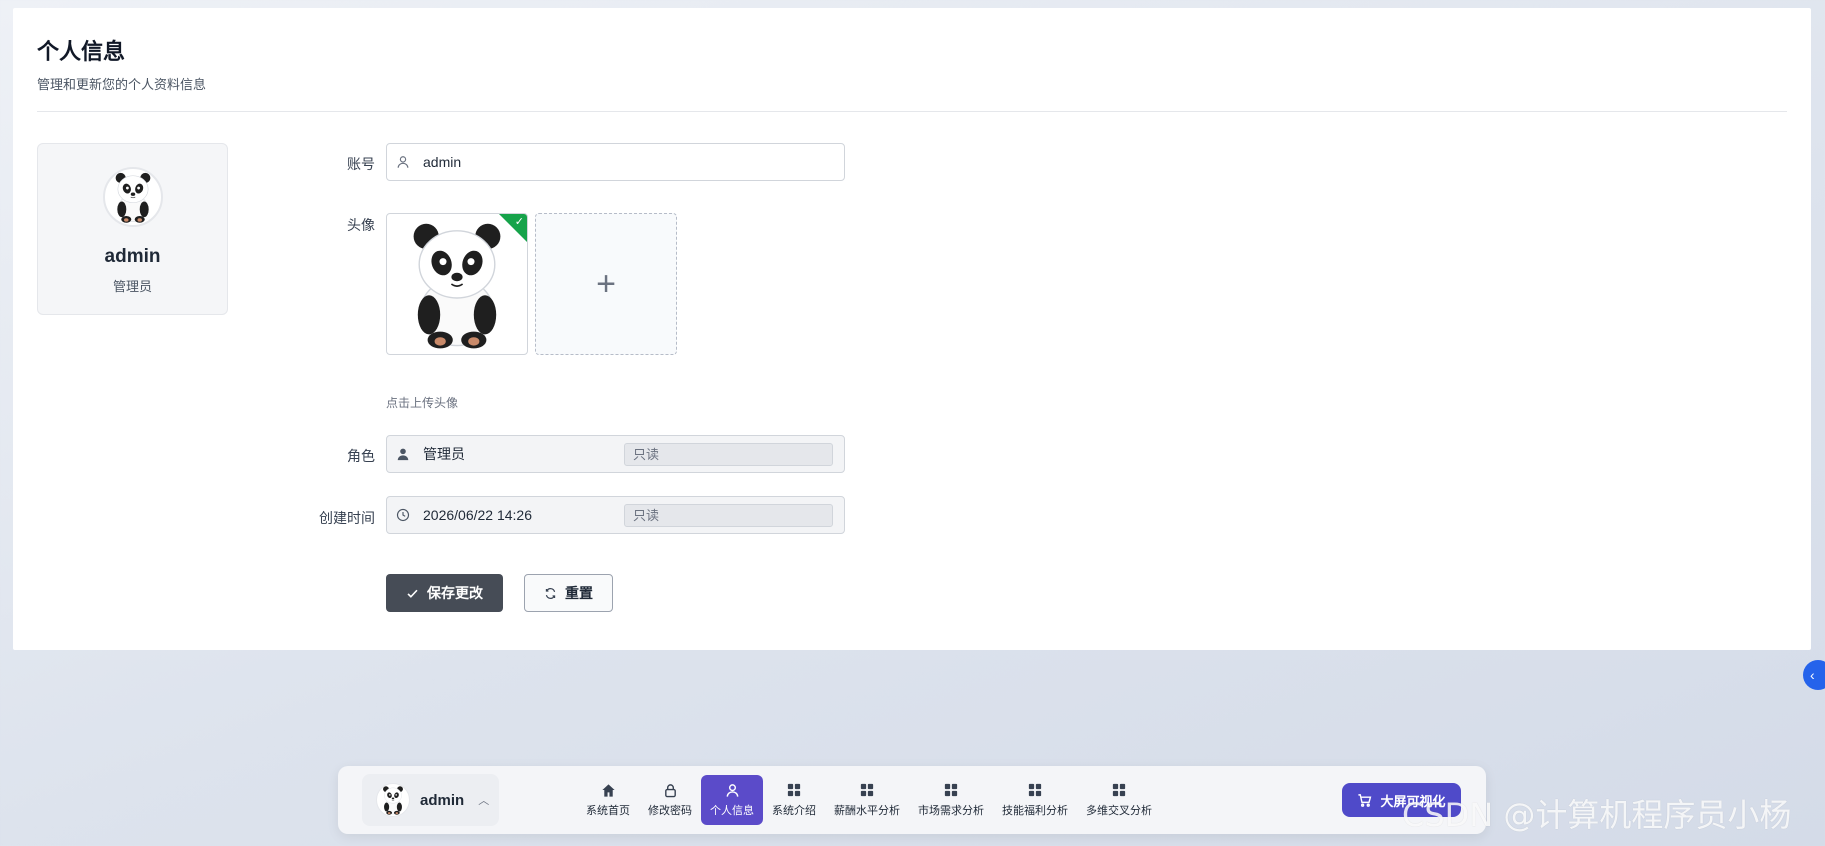 The image size is (1825, 846). Describe the element at coordinates (403, 454) in the screenshot. I see `person-icon` at that location.